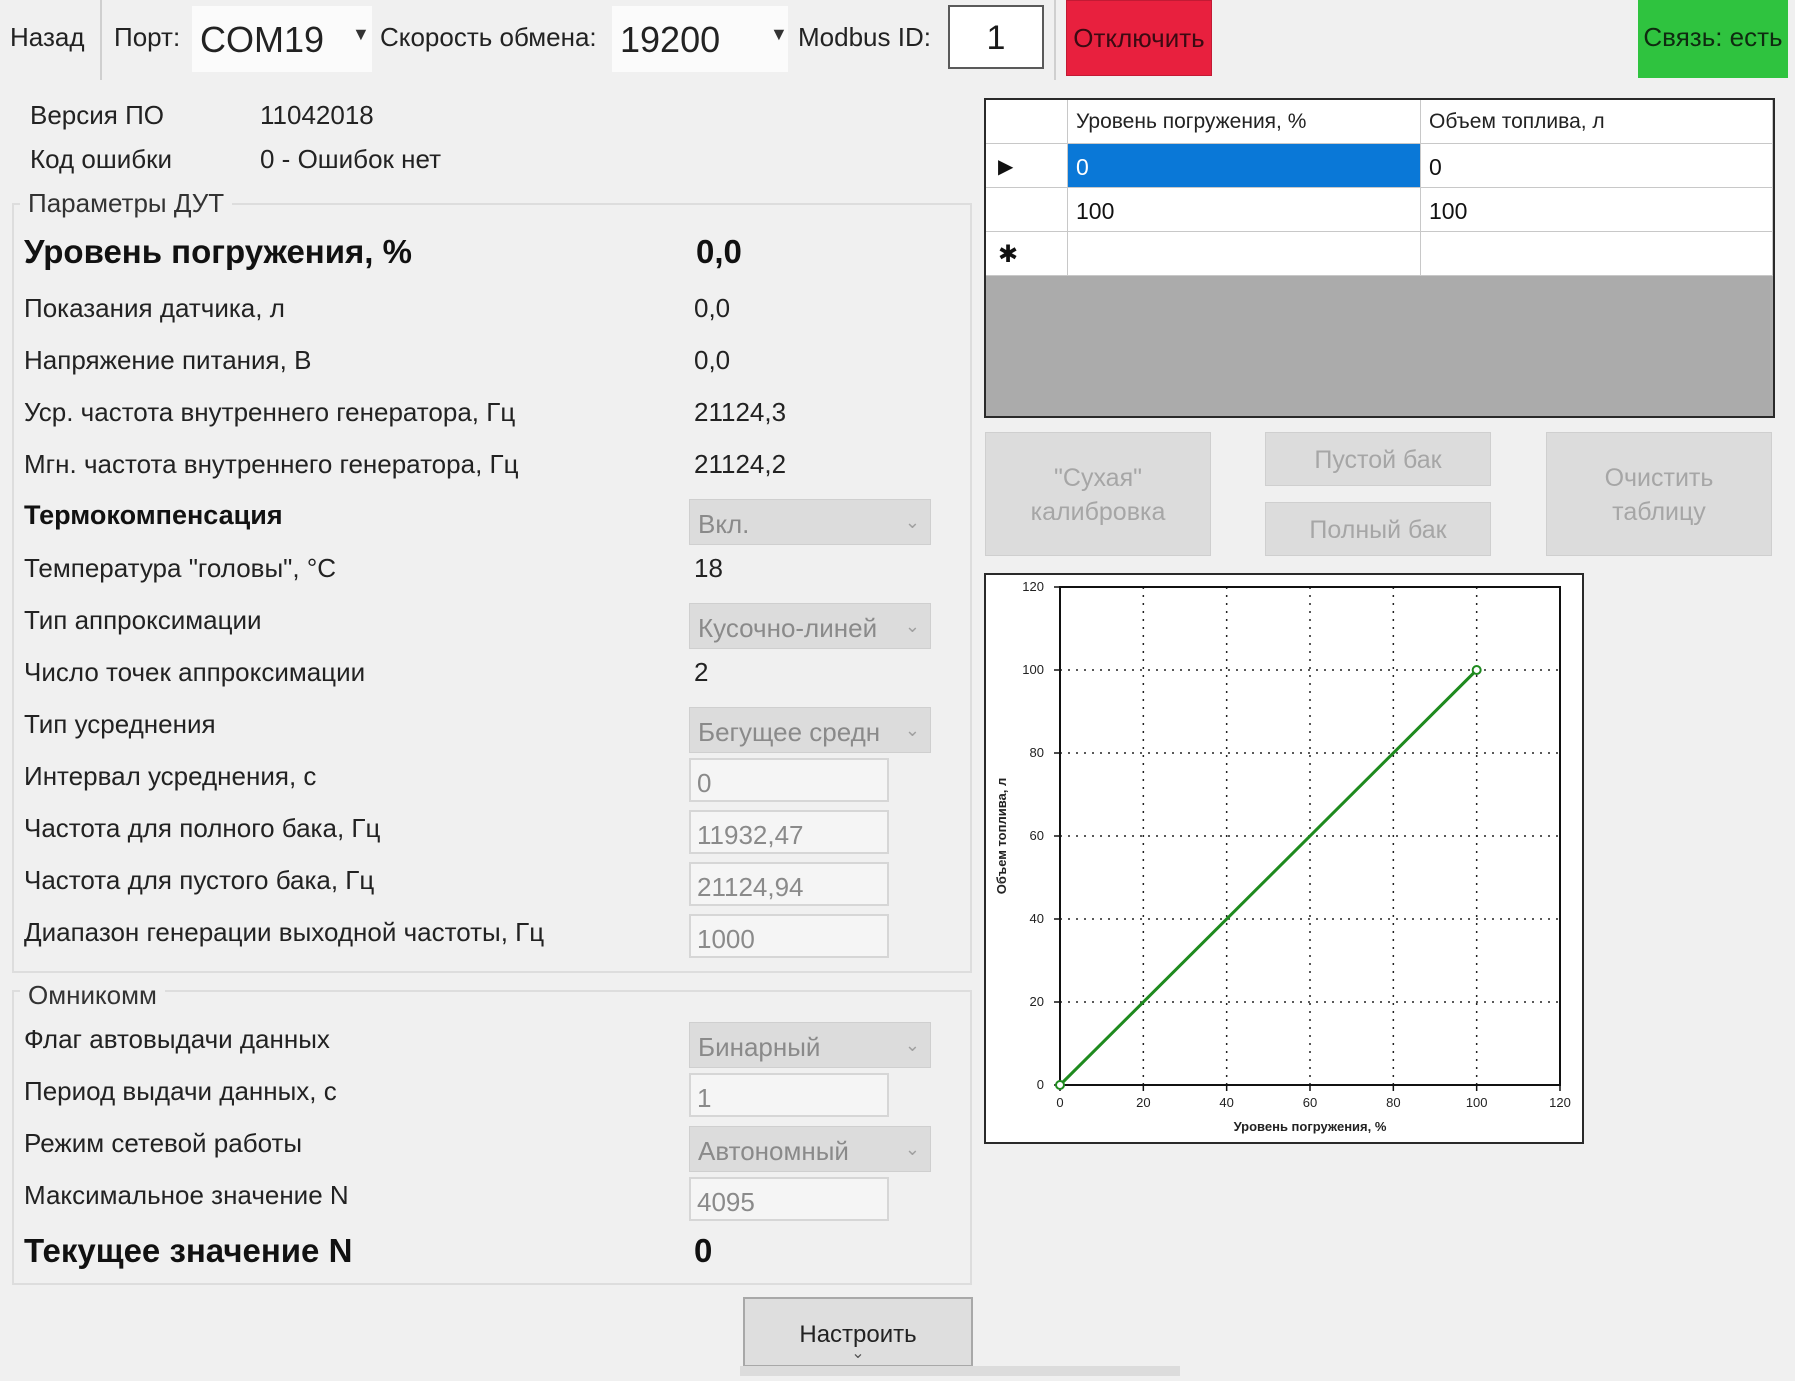  Describe the element at coordinates (1082, 167) in the screenshot. I see `cell-value: 0` at that location.